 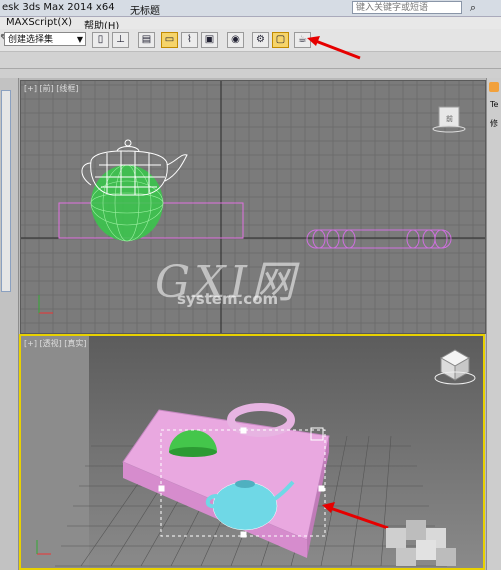 I want to click on menu-bar: MAXScript(X) 帮助(H), so click(x=250, y=24).